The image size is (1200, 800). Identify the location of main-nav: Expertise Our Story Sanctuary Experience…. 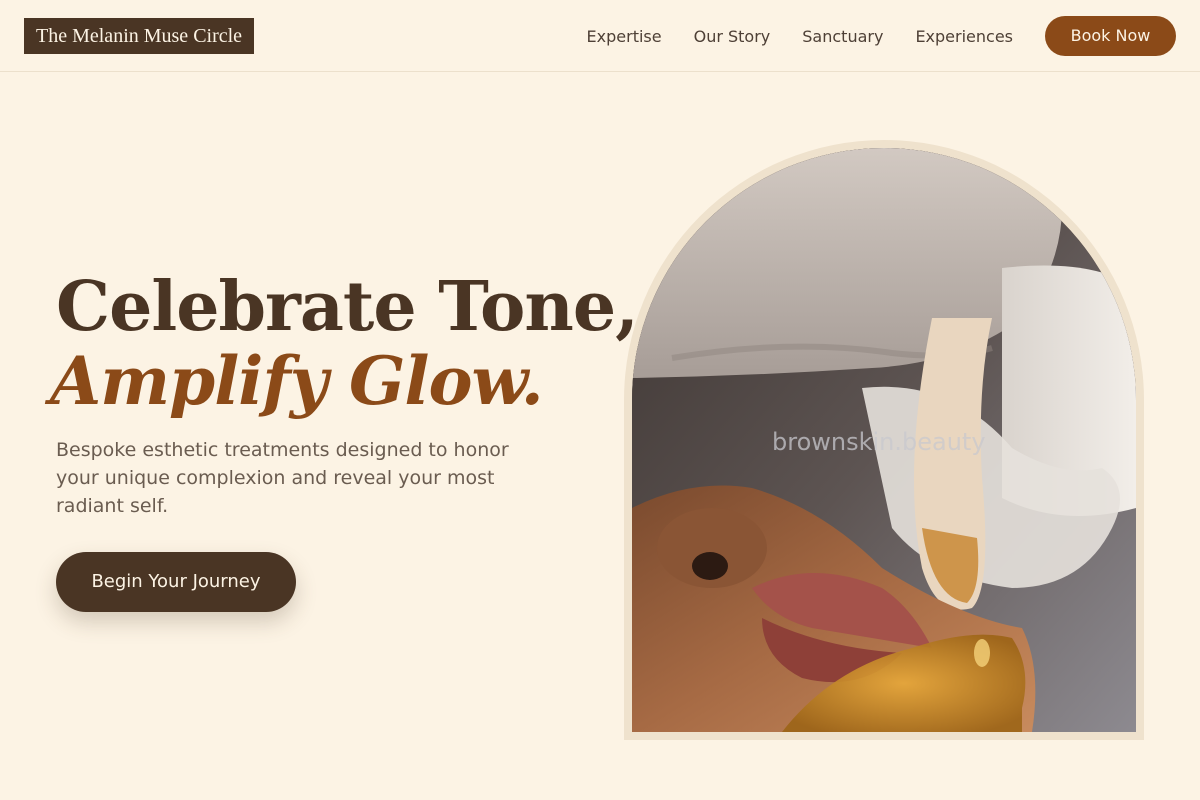
(881, 36).